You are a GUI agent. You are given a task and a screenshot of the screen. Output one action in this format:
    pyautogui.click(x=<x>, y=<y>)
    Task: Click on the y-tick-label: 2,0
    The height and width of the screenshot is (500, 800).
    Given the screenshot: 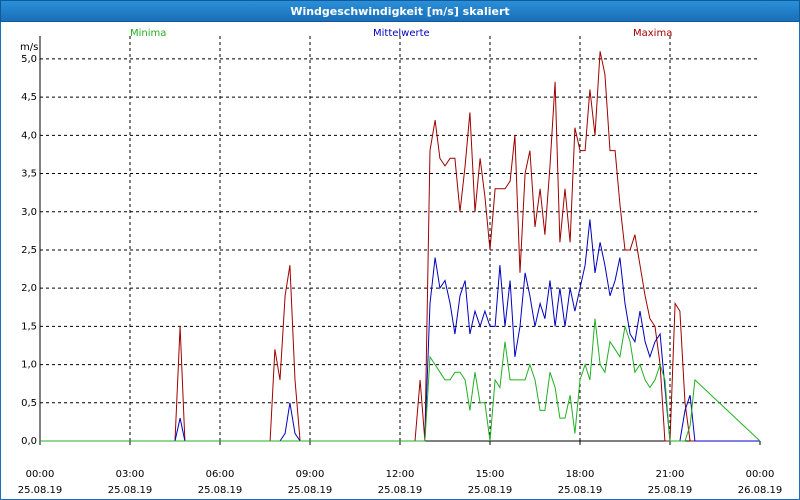 What is the action you would take?
    pyautogui.click(x=29, y=288)
    